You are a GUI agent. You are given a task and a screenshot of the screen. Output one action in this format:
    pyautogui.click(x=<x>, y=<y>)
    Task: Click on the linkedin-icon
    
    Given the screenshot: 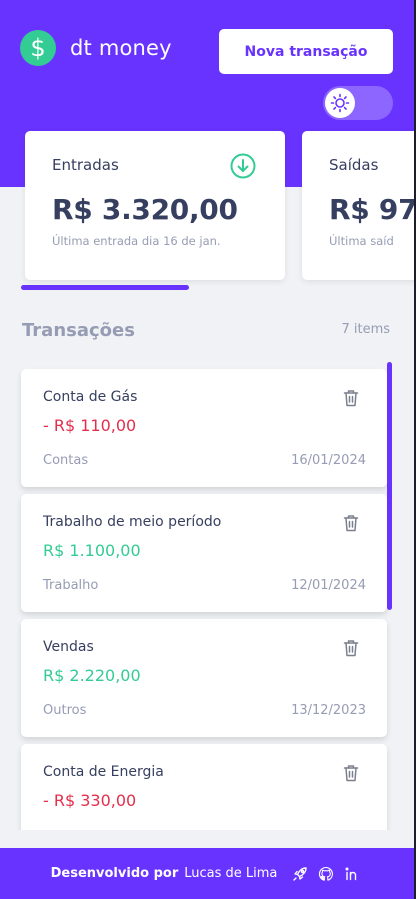 What is the action you would take?
    pyautogui.click(x=352, y=874)
    